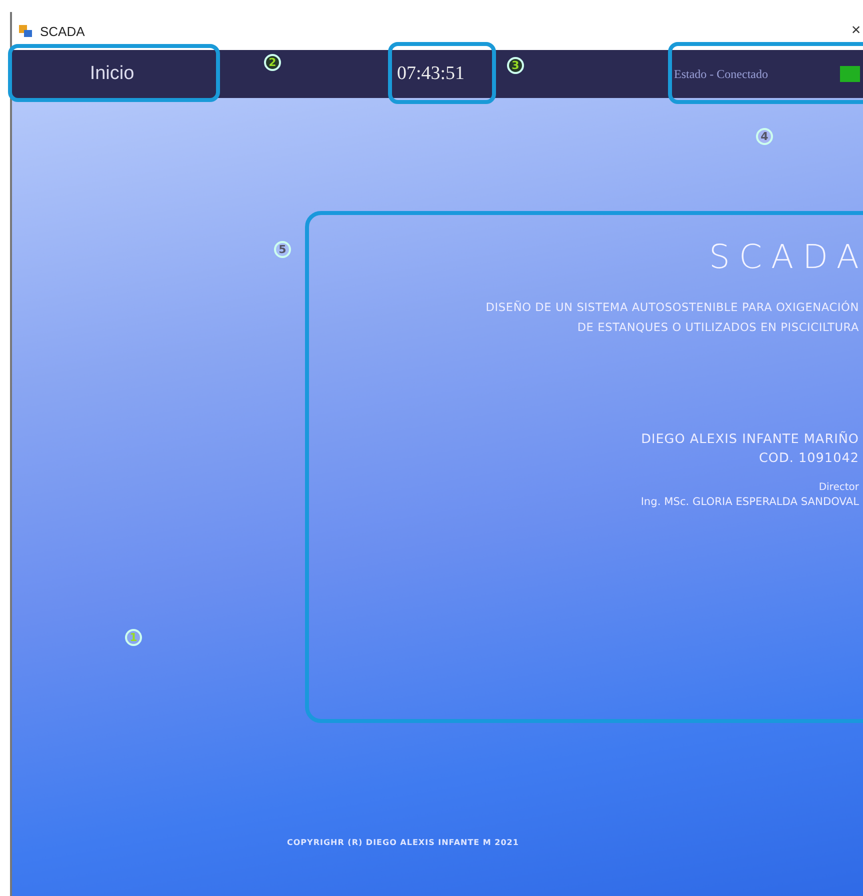 The height and width of the screenshot is (896, 863). What do you see at coordinates (63, 31) in the screenshot?
I see `window-title: SCADA` at bounding box center [63, 31].